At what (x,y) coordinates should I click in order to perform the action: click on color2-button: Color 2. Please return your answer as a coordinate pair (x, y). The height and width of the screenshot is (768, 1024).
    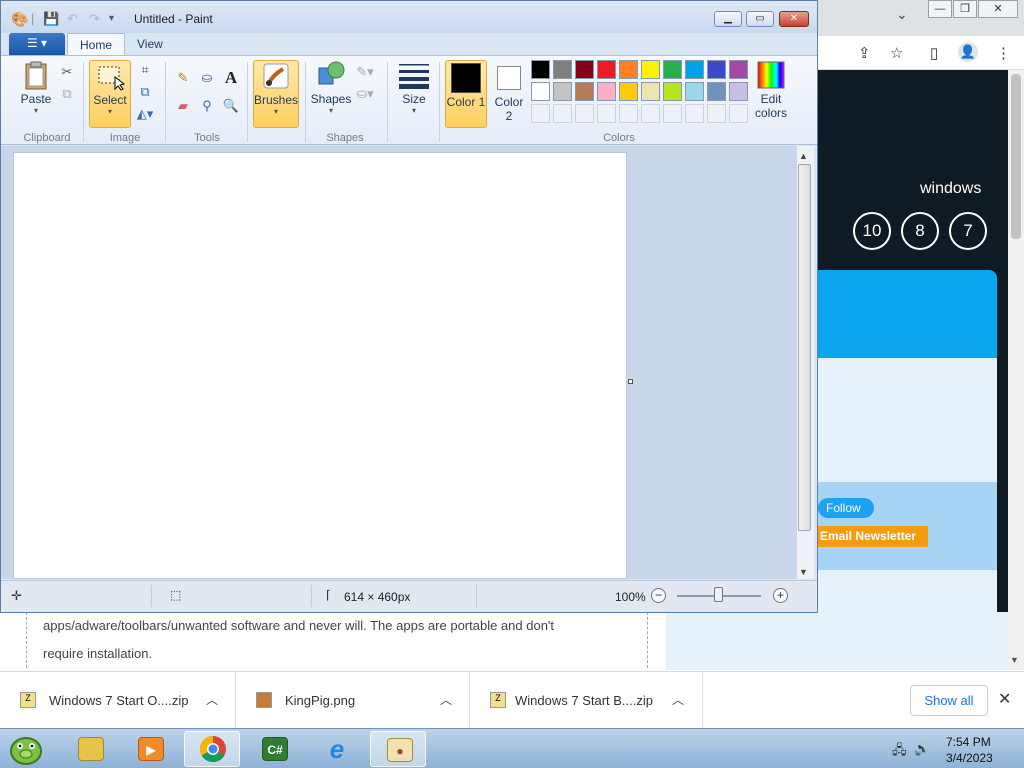
    Looking at the image, I should click on (509, 91).